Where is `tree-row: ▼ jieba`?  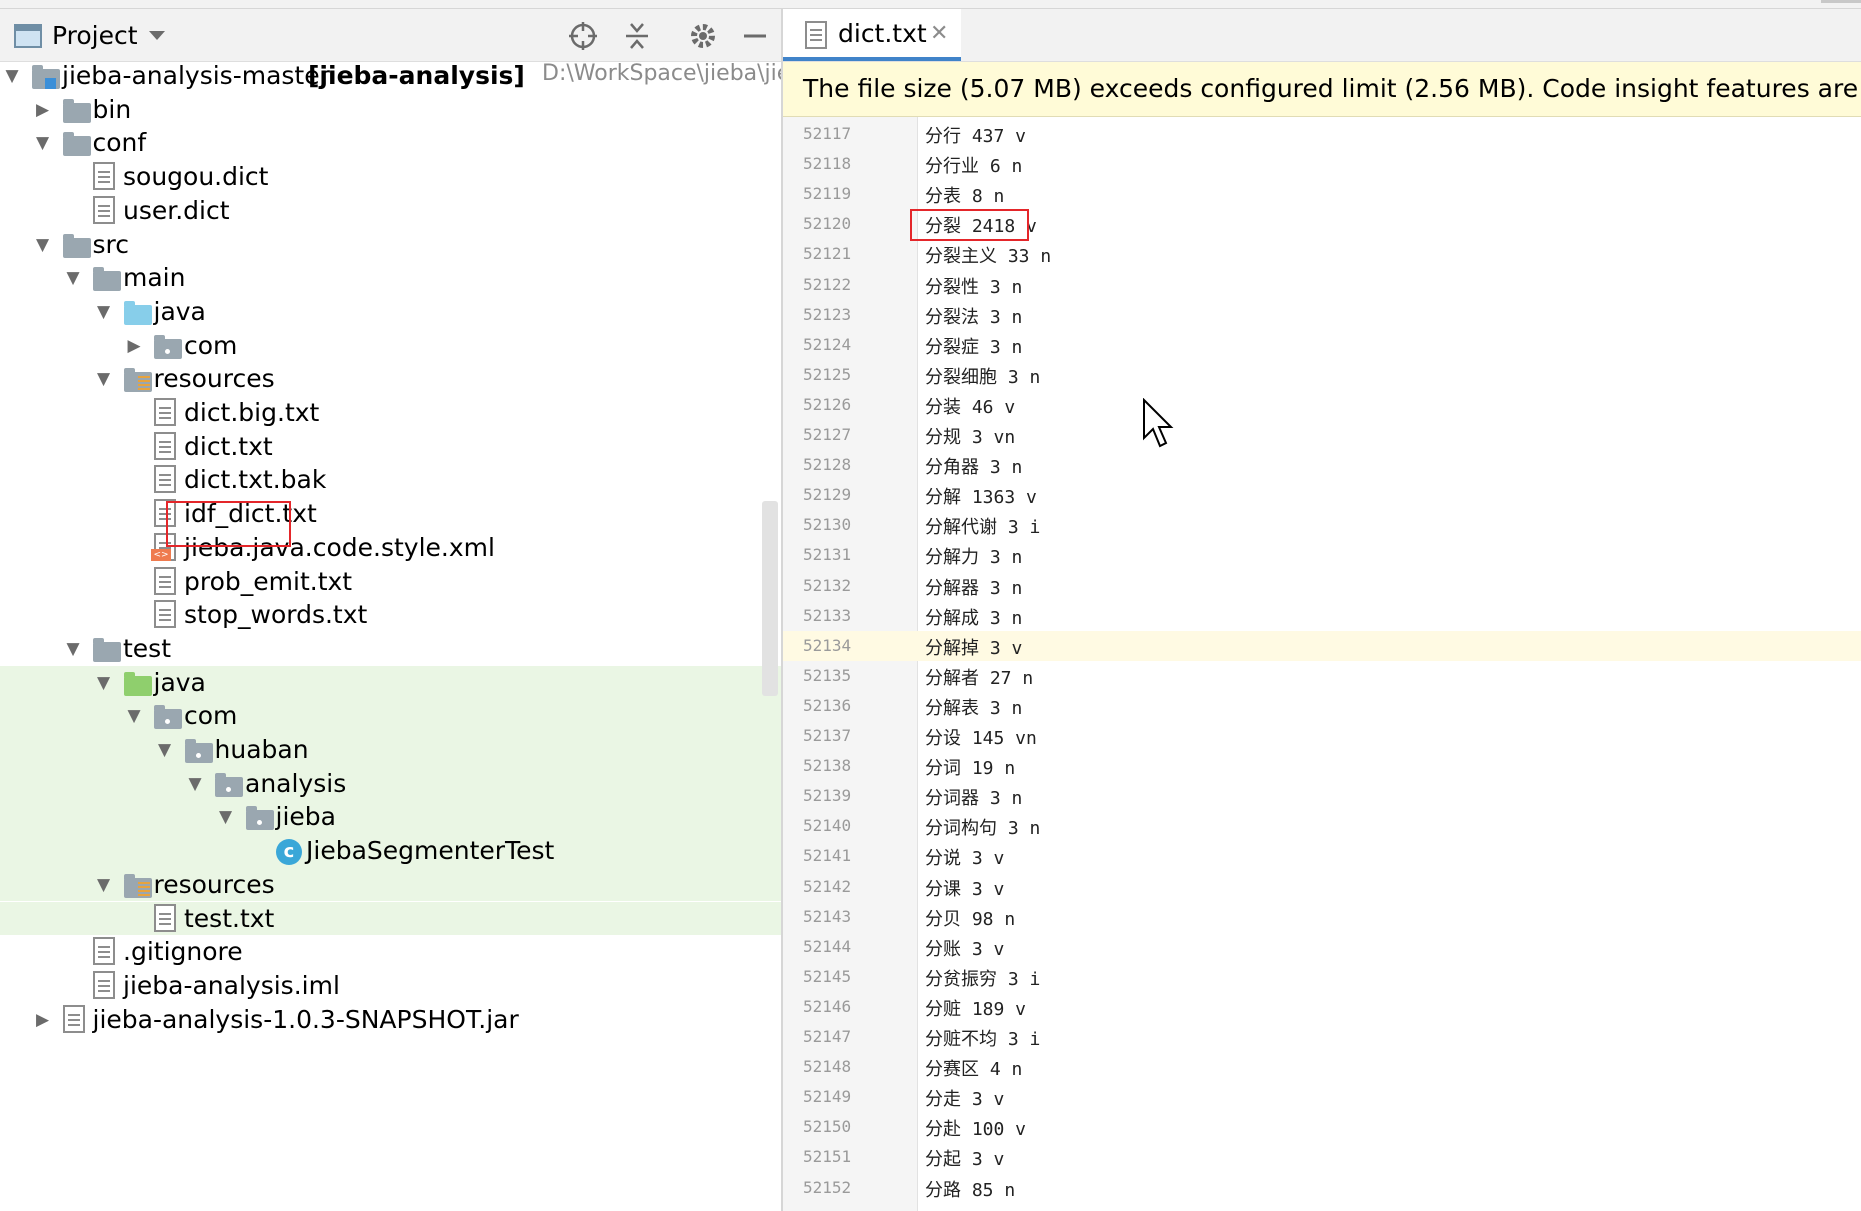 tree-row: ▼ jieba is located at coordinates (390, 817).